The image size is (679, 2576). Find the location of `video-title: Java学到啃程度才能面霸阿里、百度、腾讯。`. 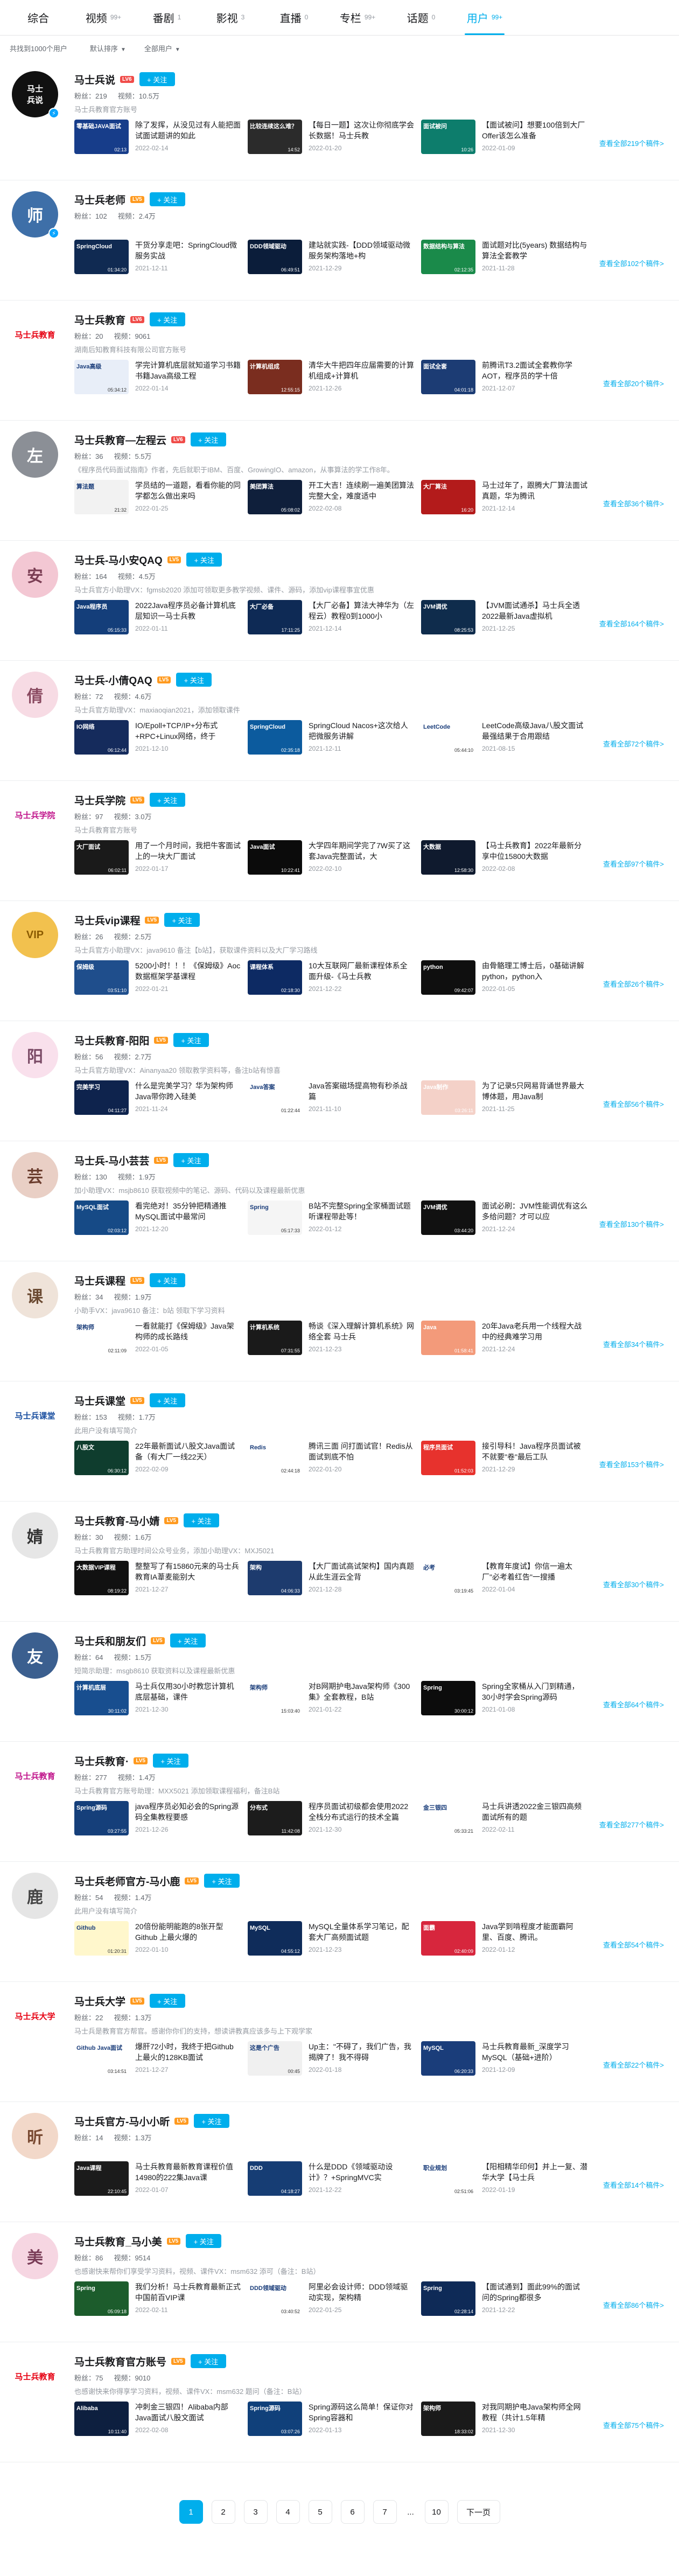

video-title: Java学到啃程度才能面霸阿里、百度、腾讯。 is located at coordinates (534, 1932).